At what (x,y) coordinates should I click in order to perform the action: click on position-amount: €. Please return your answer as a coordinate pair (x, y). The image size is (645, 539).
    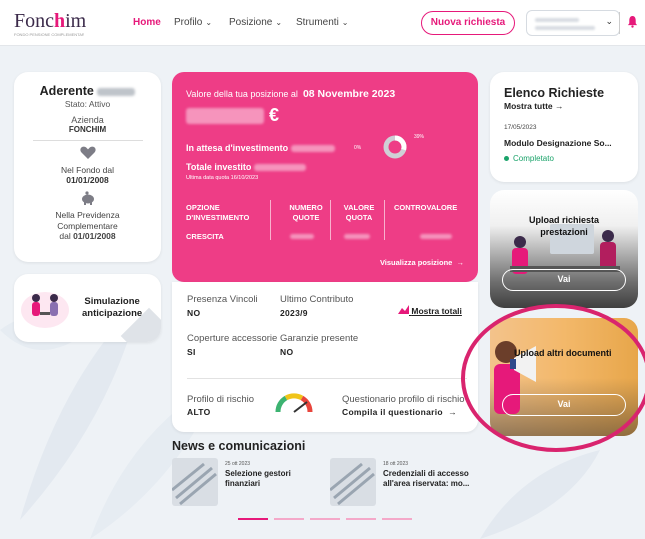
    Looking at the image, I should click on (232, 115).